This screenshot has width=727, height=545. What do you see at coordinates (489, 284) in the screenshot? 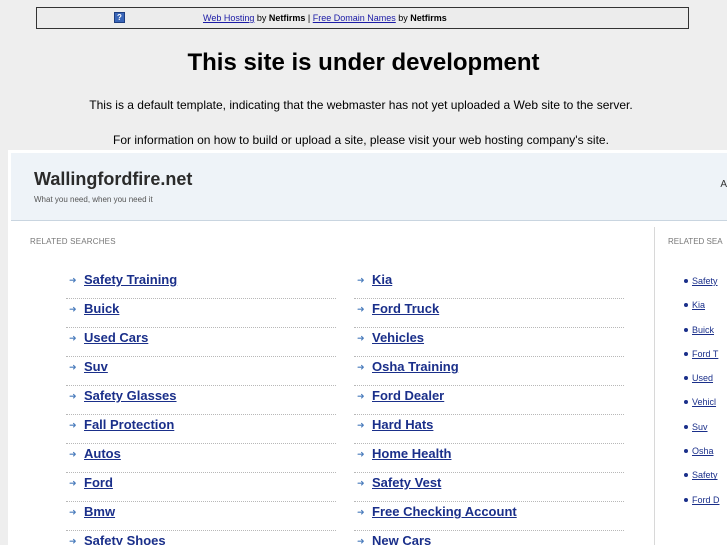
I see `related-search-item: ➜ Kia` at bounding box center [489, 284].